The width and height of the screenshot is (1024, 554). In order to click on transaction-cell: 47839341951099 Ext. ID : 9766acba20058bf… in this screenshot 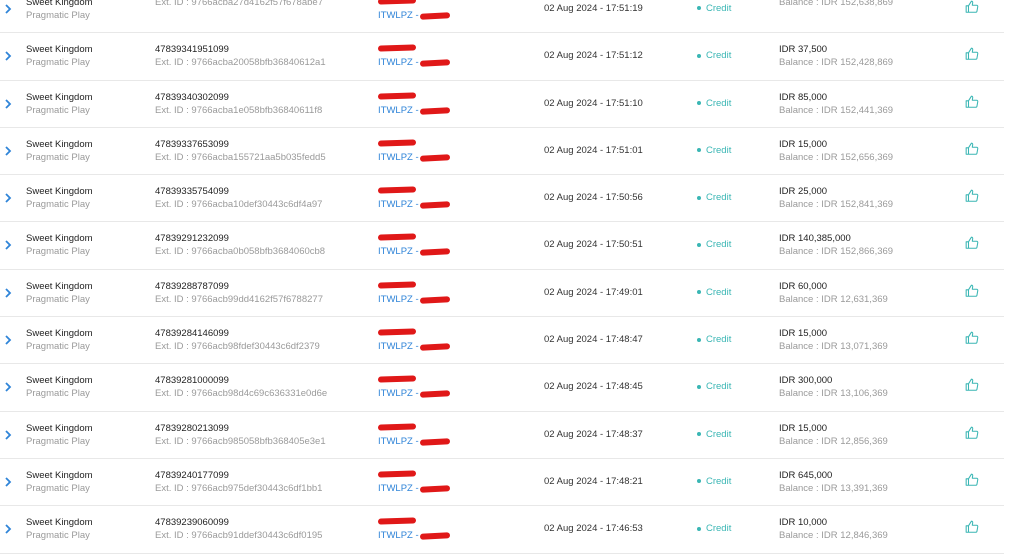, I will do `click(240, 56)`.